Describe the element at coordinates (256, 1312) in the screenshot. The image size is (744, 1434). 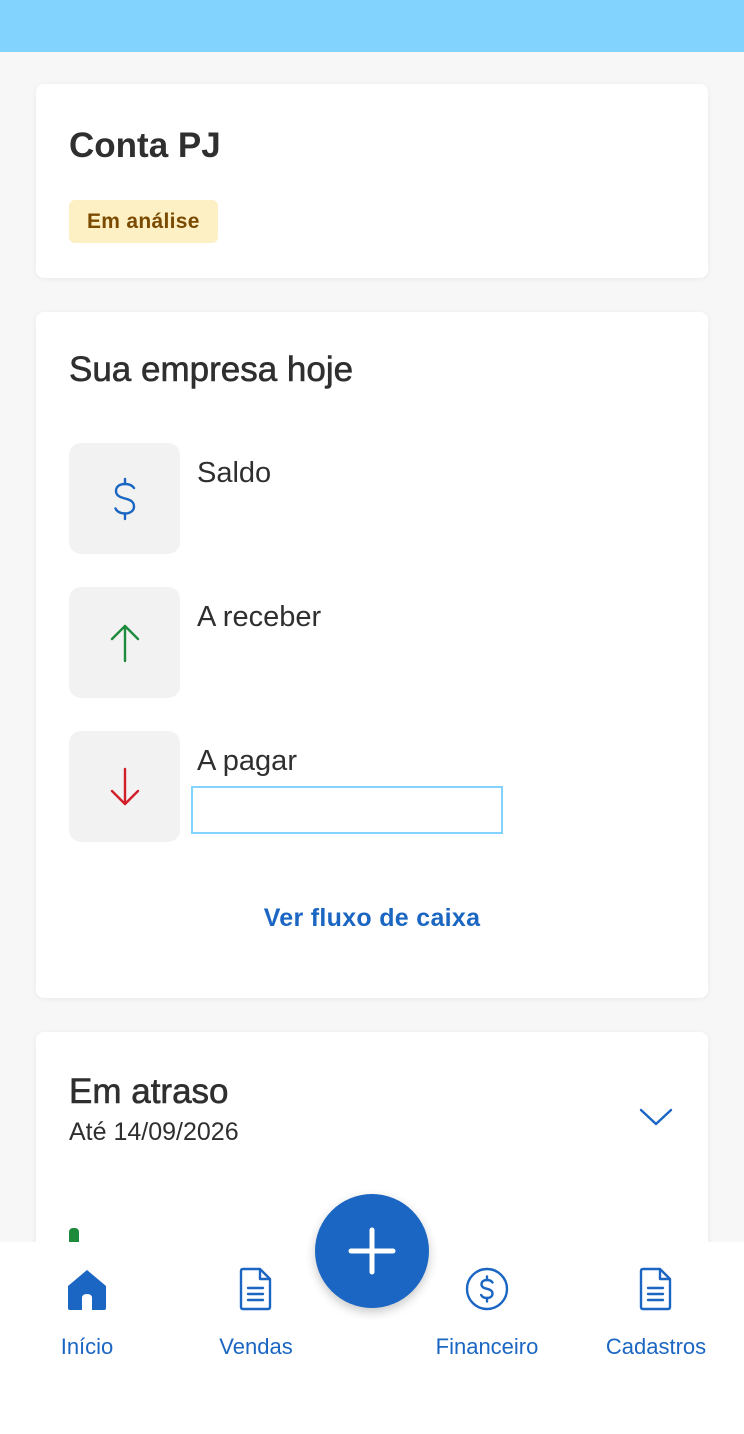
I see `nav-item-vendas: Vendas` at that location.